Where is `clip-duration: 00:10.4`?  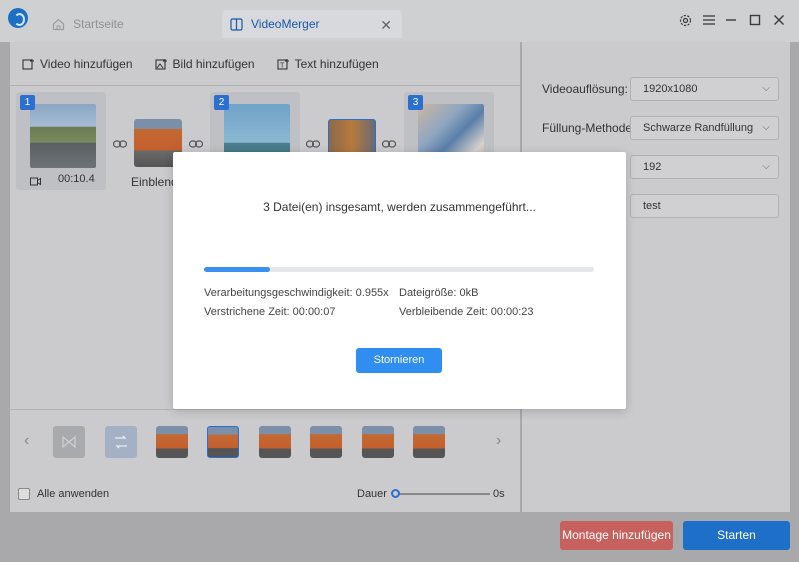 clip-duration: 00:10.4 is located at coordinates (76, 179).